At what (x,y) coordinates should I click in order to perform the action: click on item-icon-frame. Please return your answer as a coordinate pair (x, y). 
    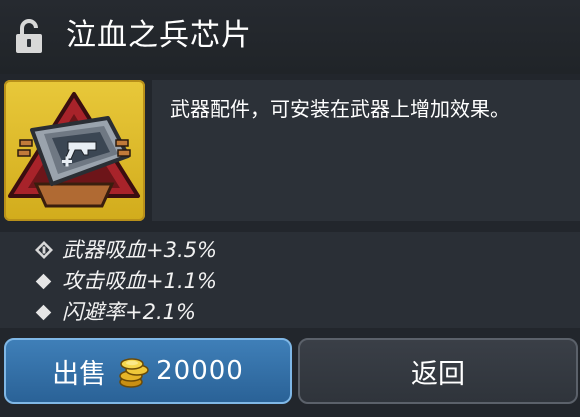
    Looking at the image, I should click on (74, 150).